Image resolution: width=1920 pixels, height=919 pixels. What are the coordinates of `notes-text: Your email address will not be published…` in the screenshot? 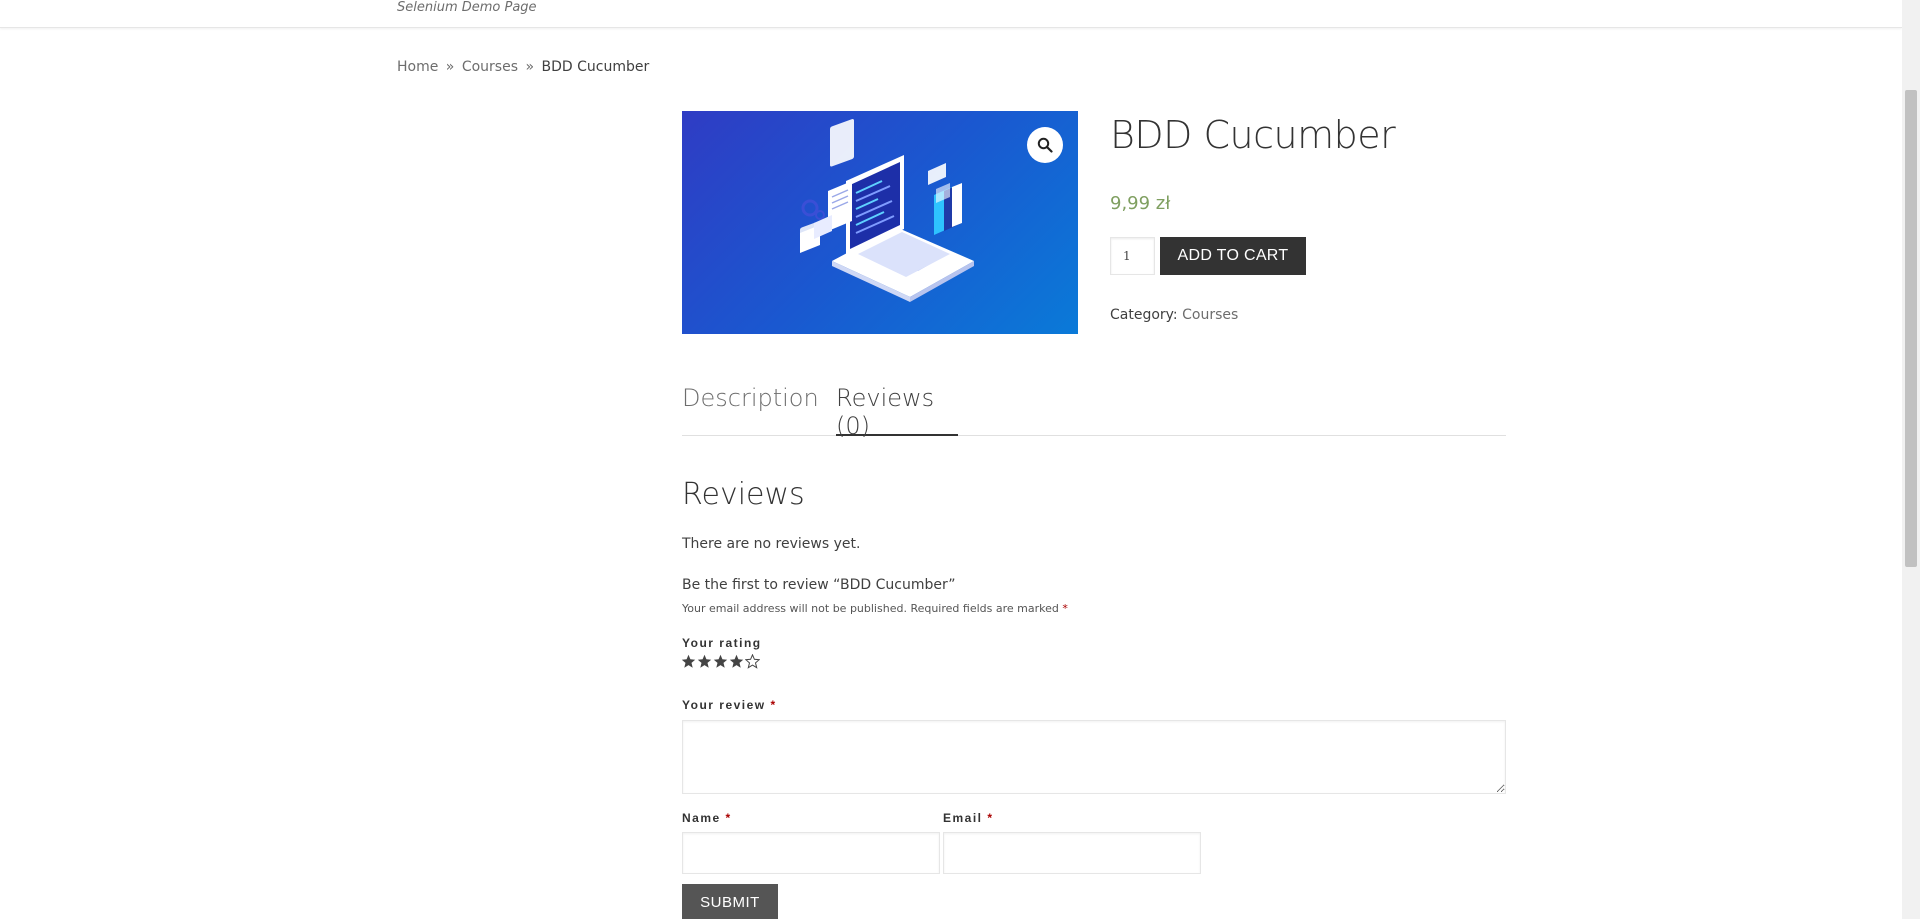 It's located at (870, 608).